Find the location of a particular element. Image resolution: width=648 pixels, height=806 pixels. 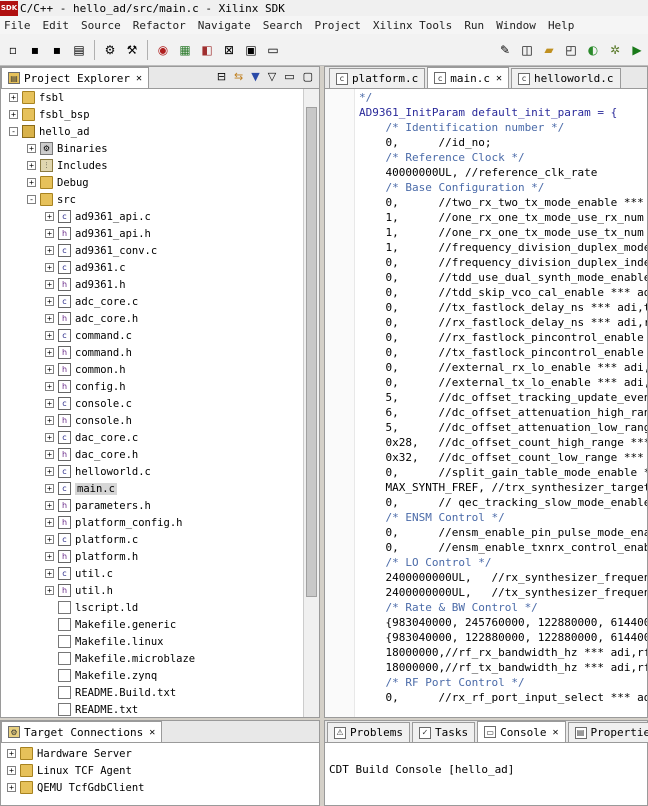

tab-console: ▭ Console ✕ is located at coordinates (521, 731).